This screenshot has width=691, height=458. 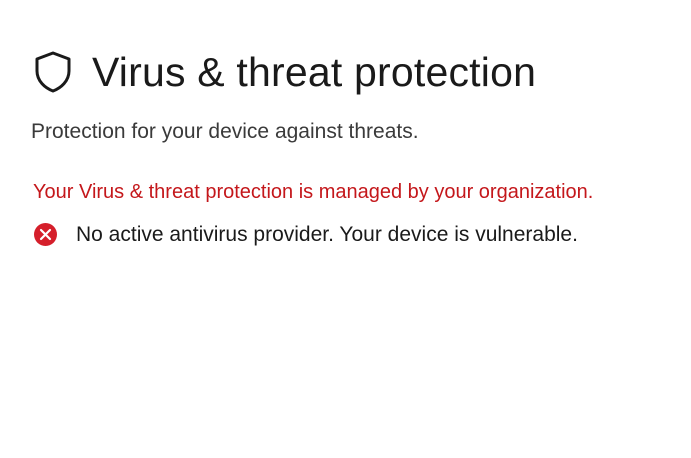 What do you see at coordinates (45, 234) in the screenshot?
I see `error-icon` at bounding box center [45, 234].